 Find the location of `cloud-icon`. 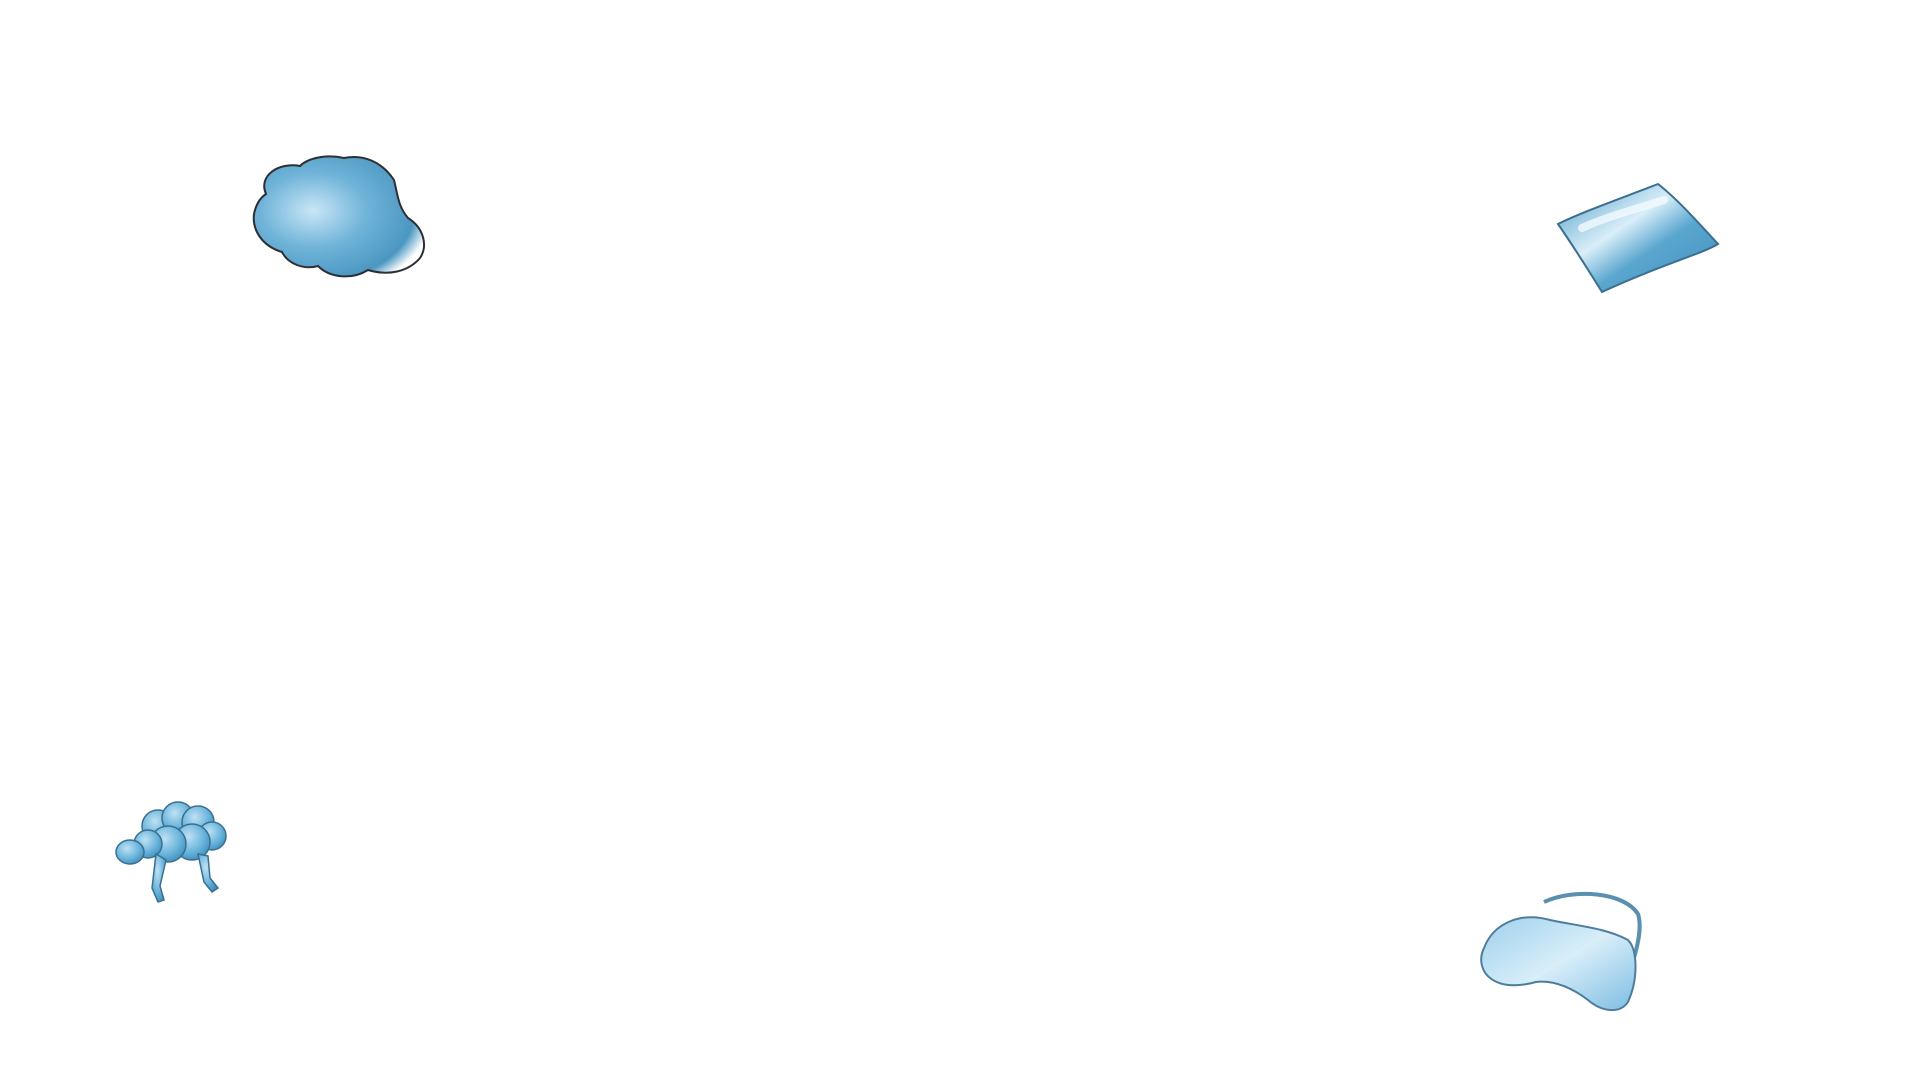

cloud-icon is located at coordinates (338, 216).